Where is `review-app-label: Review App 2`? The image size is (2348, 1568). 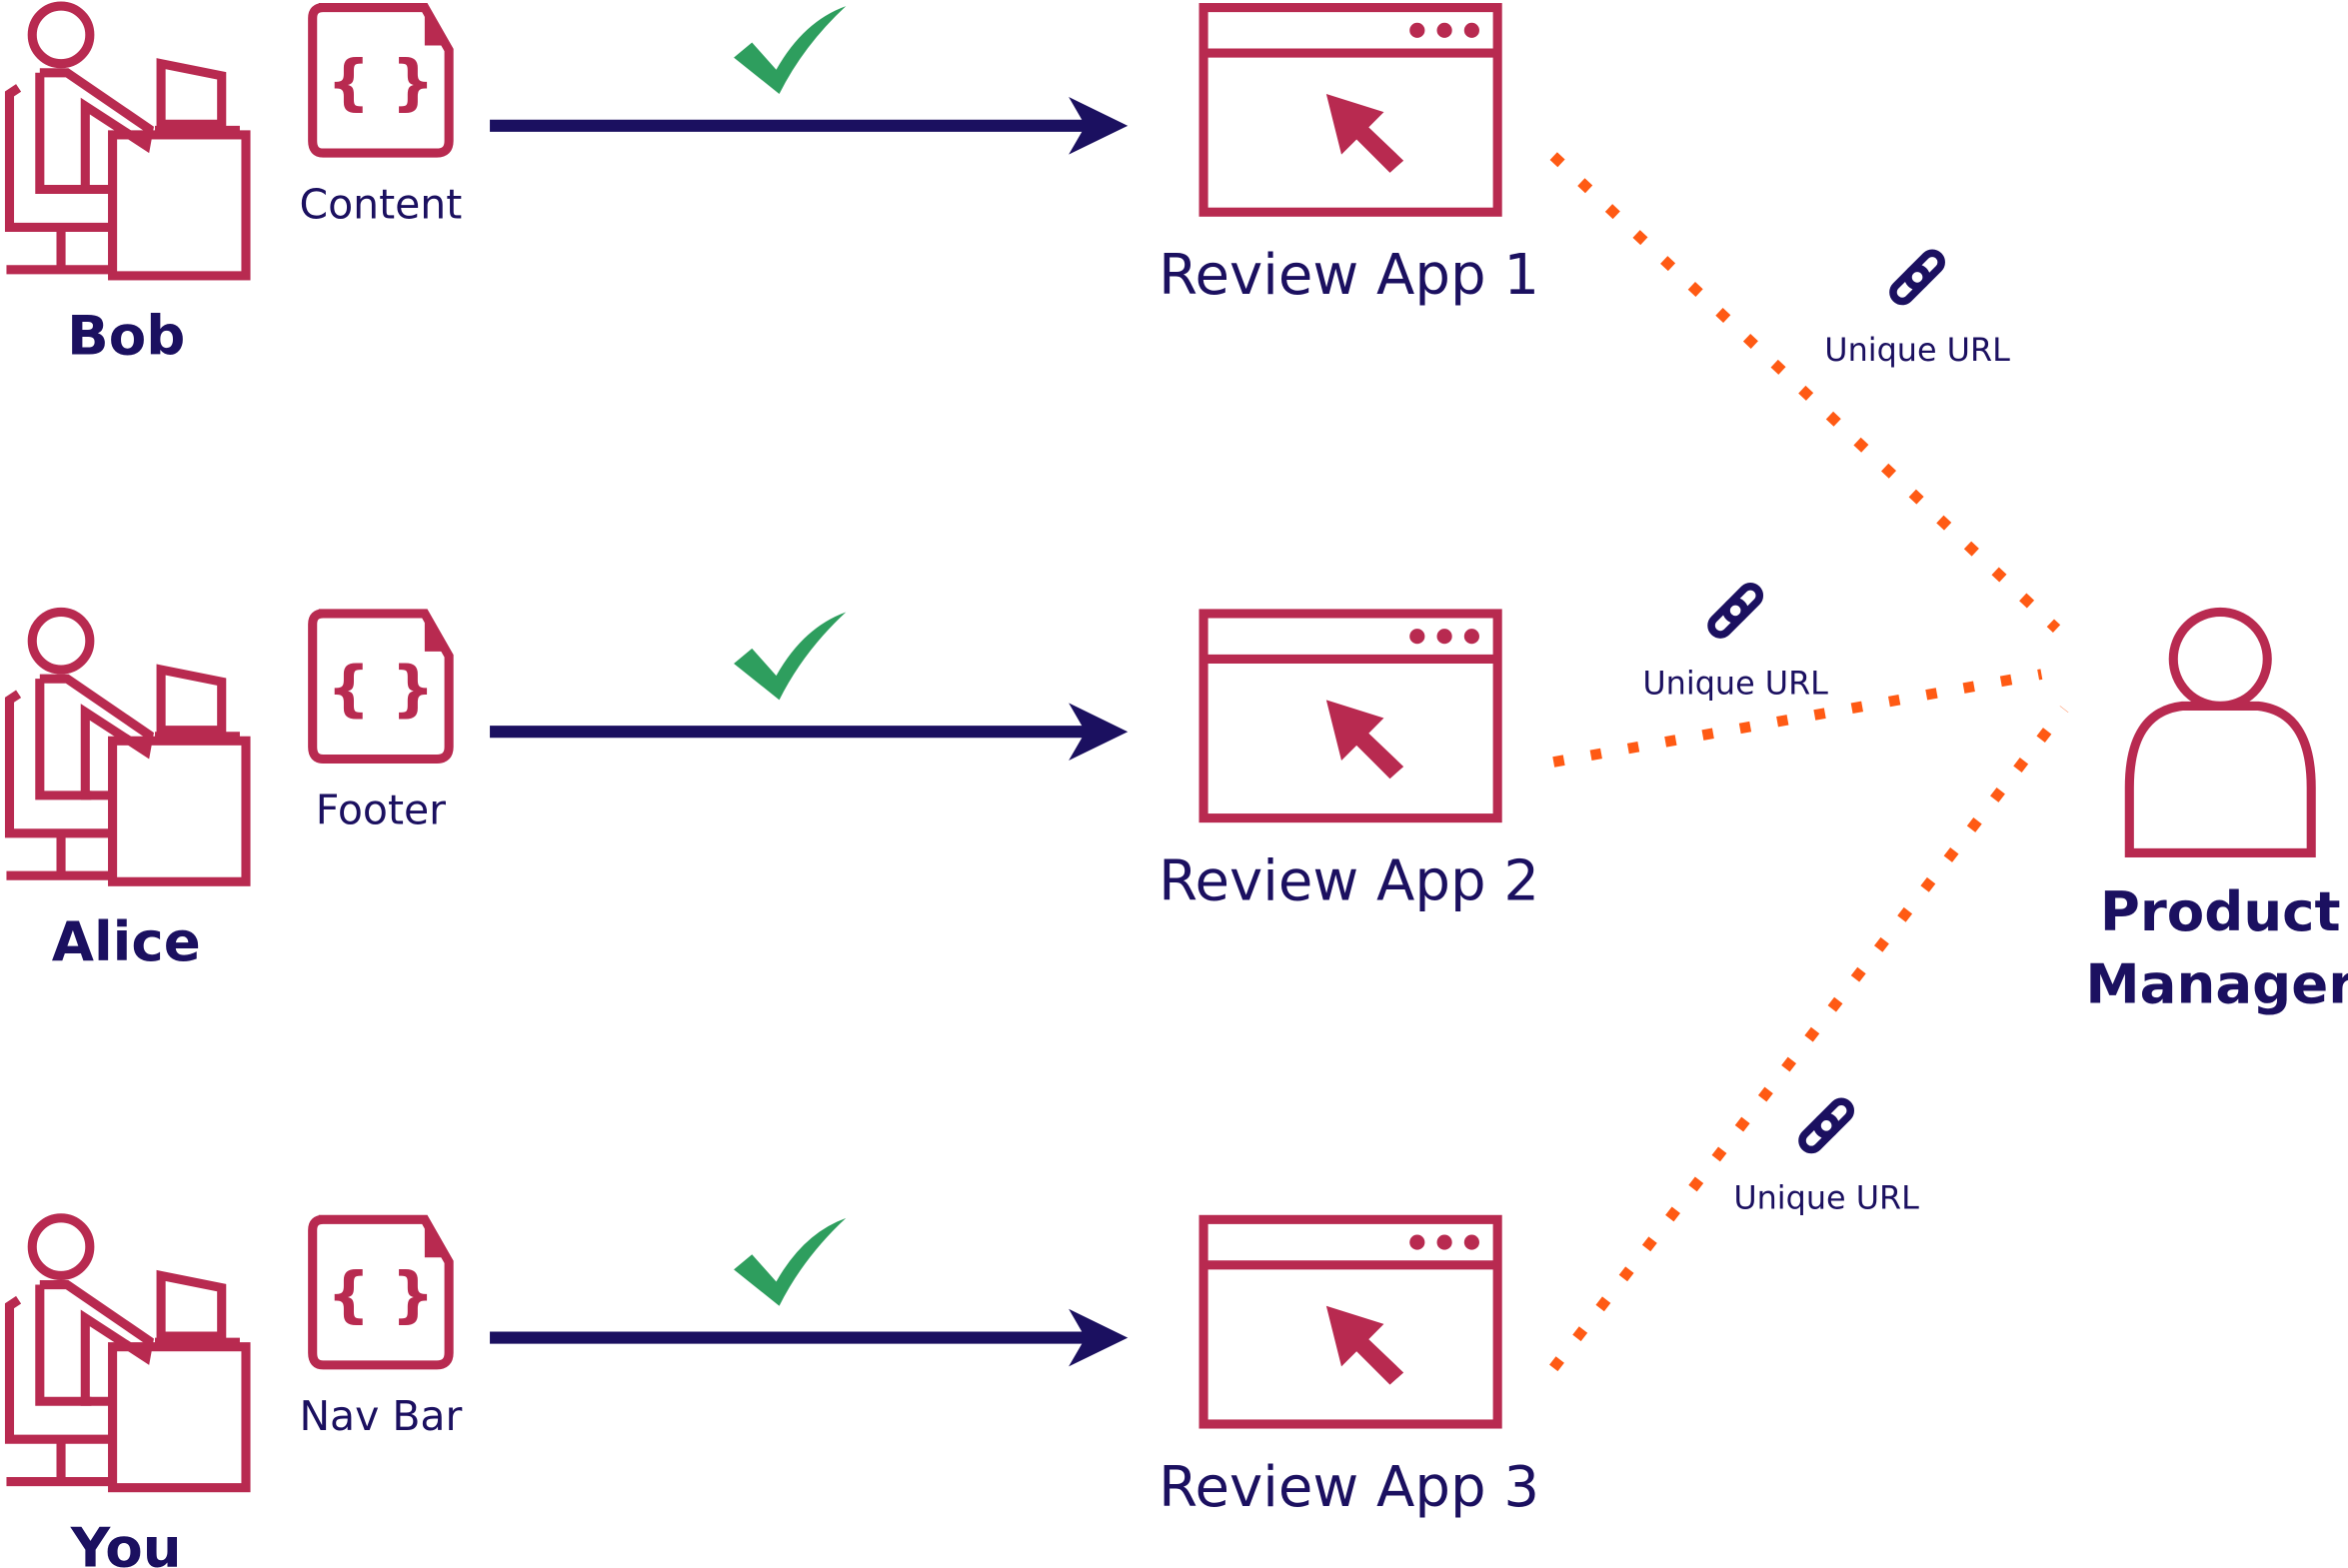 review-app-label: Review App 2 is located at coordinates (1349, 880).